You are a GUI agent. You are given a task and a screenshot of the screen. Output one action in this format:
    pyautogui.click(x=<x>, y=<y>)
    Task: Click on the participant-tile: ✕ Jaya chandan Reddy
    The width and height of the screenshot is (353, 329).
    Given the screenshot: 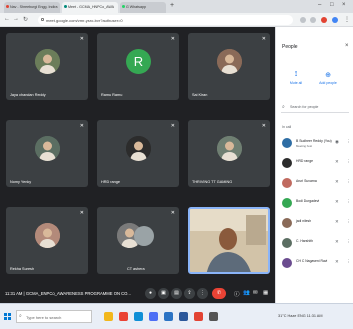 What is the action you would take?
    pyautogui.click(x=47, y=66)
    